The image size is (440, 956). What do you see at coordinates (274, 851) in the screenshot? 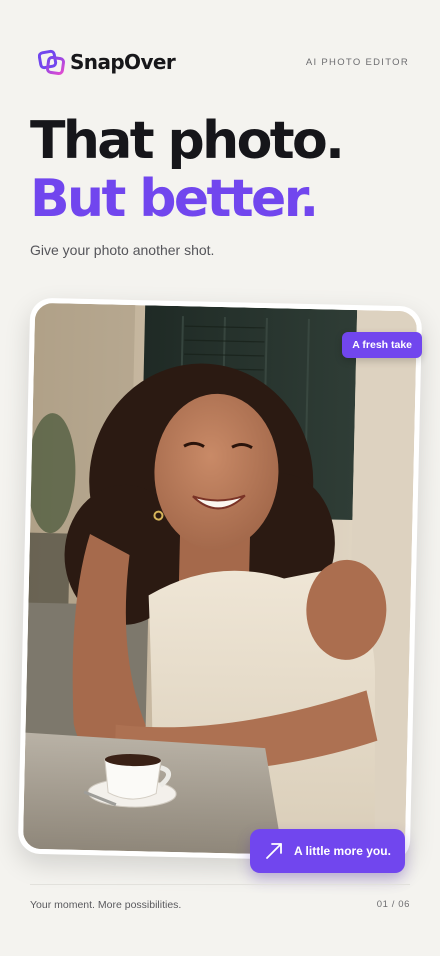
I see `arrow-up-right-icon` at bounding box center [274, 851].